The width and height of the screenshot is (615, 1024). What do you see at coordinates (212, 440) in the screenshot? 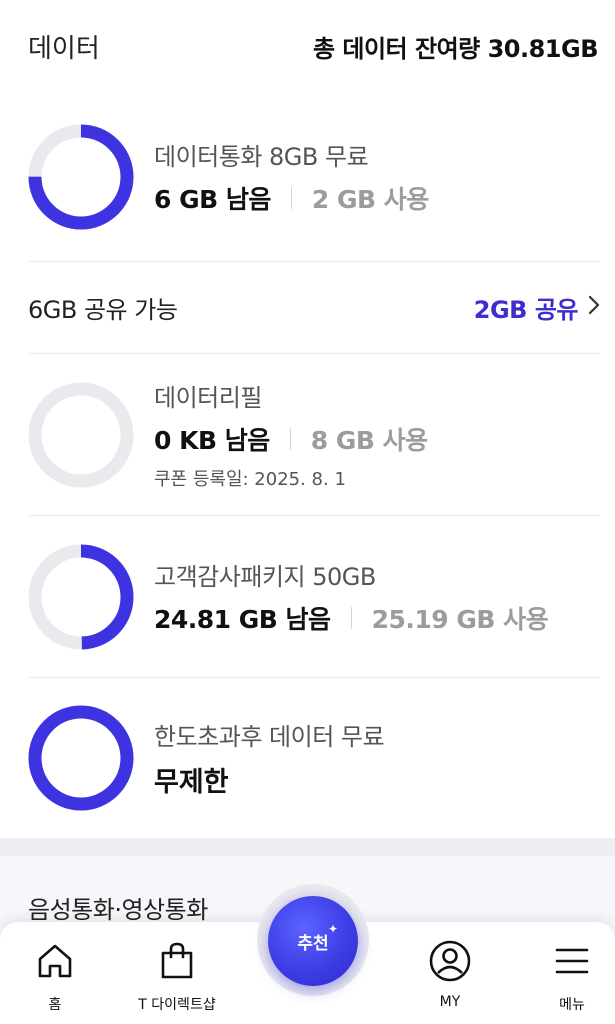
I see `remaining-amount: 0 KB 남음` at bounding box center [212, 440].